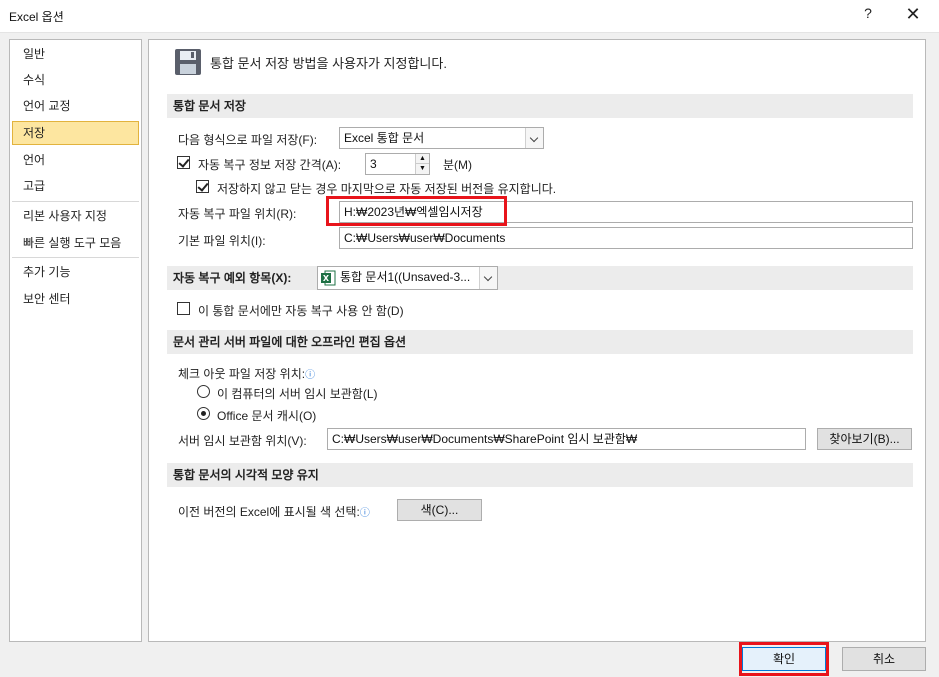  What do you see at coordinates (75, 133) in the screenshot?
I see `sidebar-item-save: 저장` at bounding box center [75, 133].